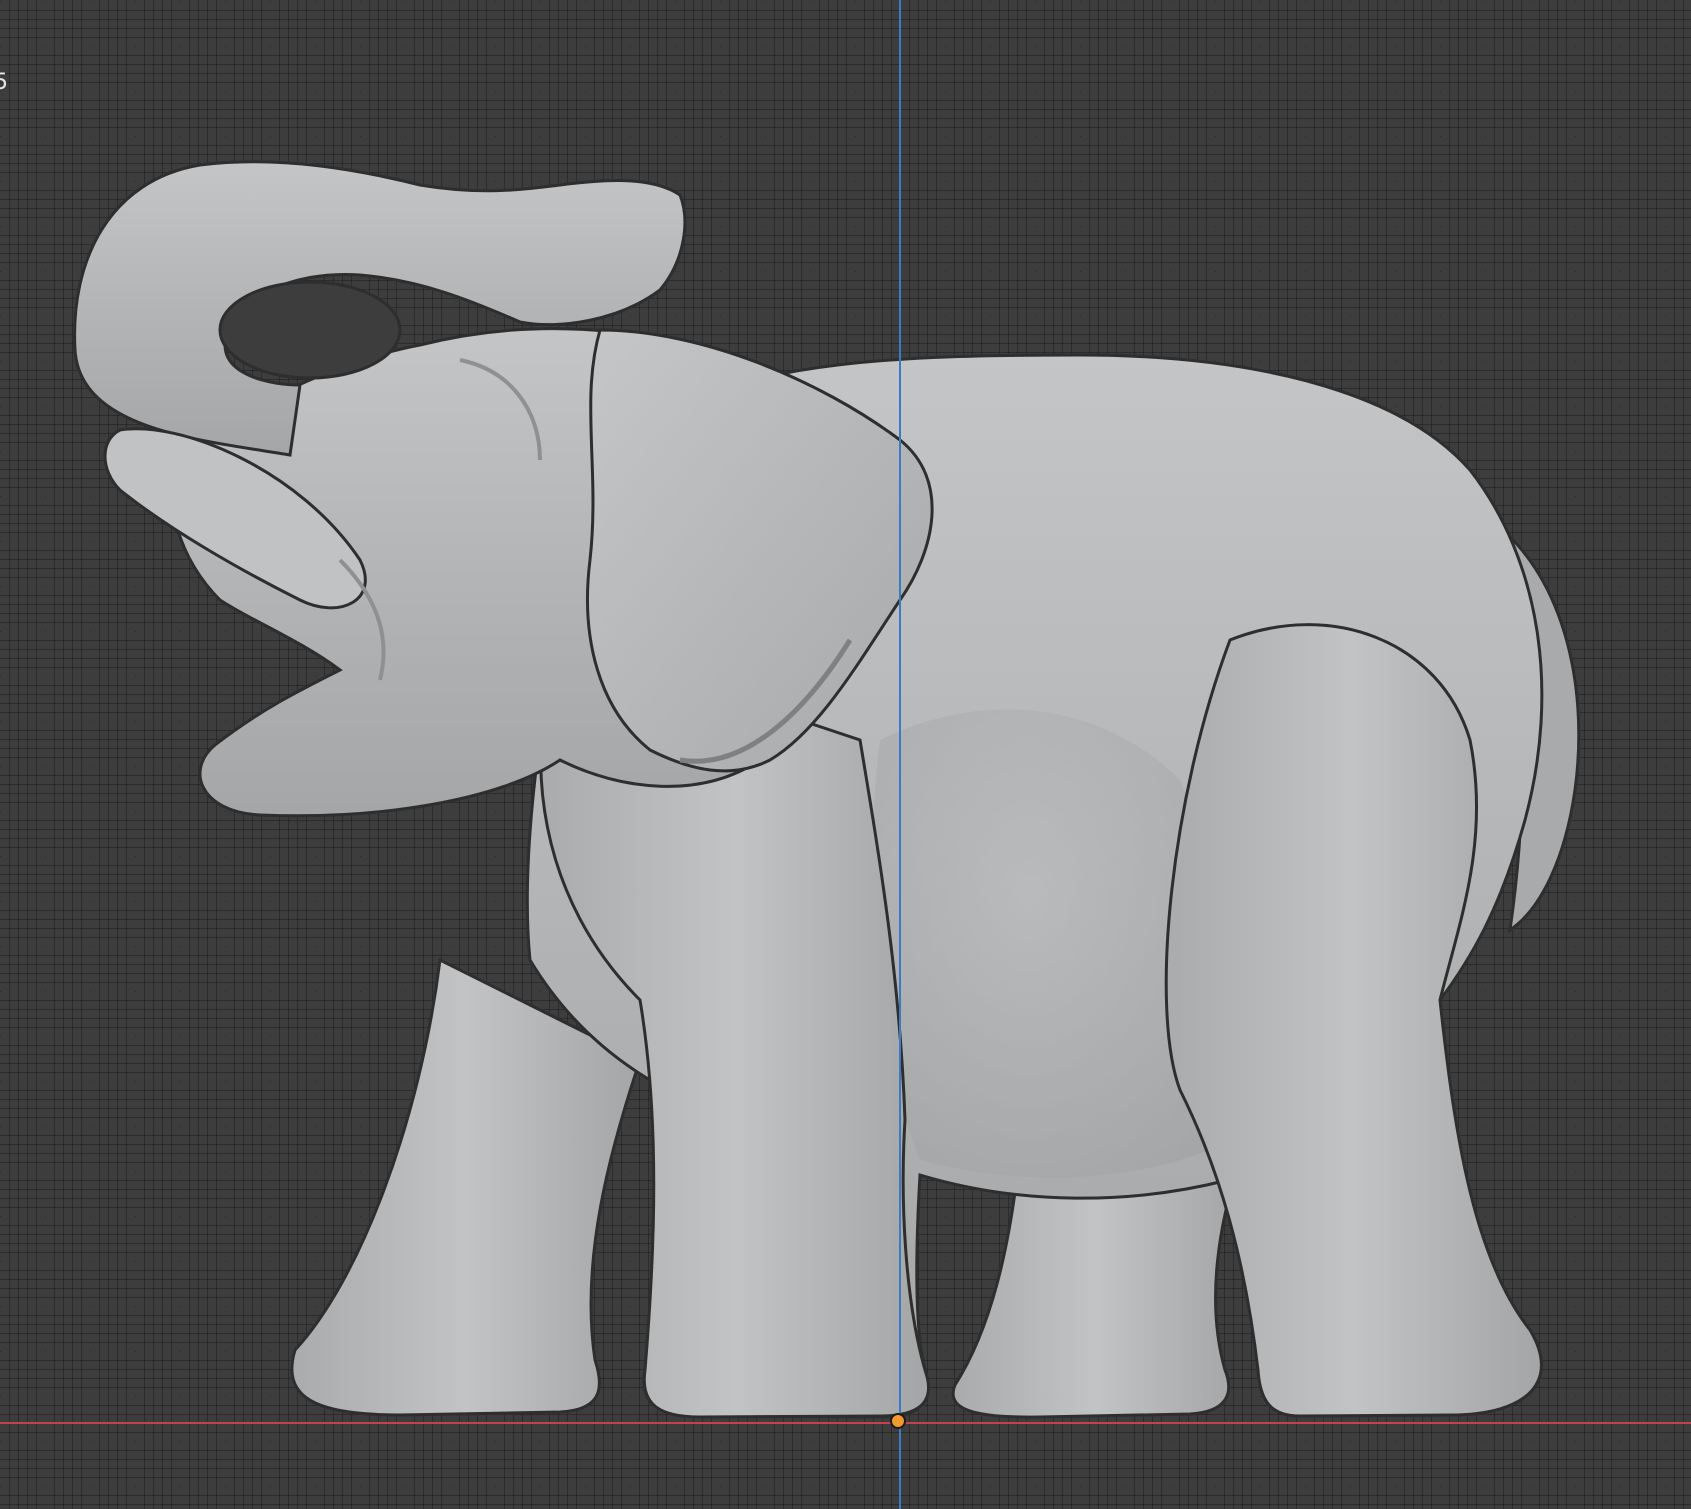 Image resolution: width=1691 pixels, height=1509 pixels. I want to click on trunk-gap, so click(310, 330).